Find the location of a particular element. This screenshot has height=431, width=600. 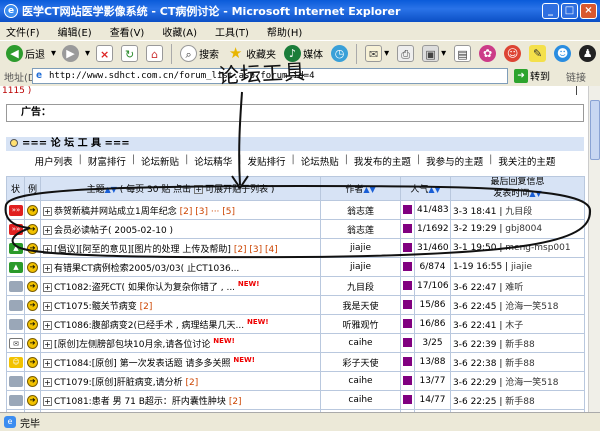

reply-user: jiajie is located at coordinates (521, 267).